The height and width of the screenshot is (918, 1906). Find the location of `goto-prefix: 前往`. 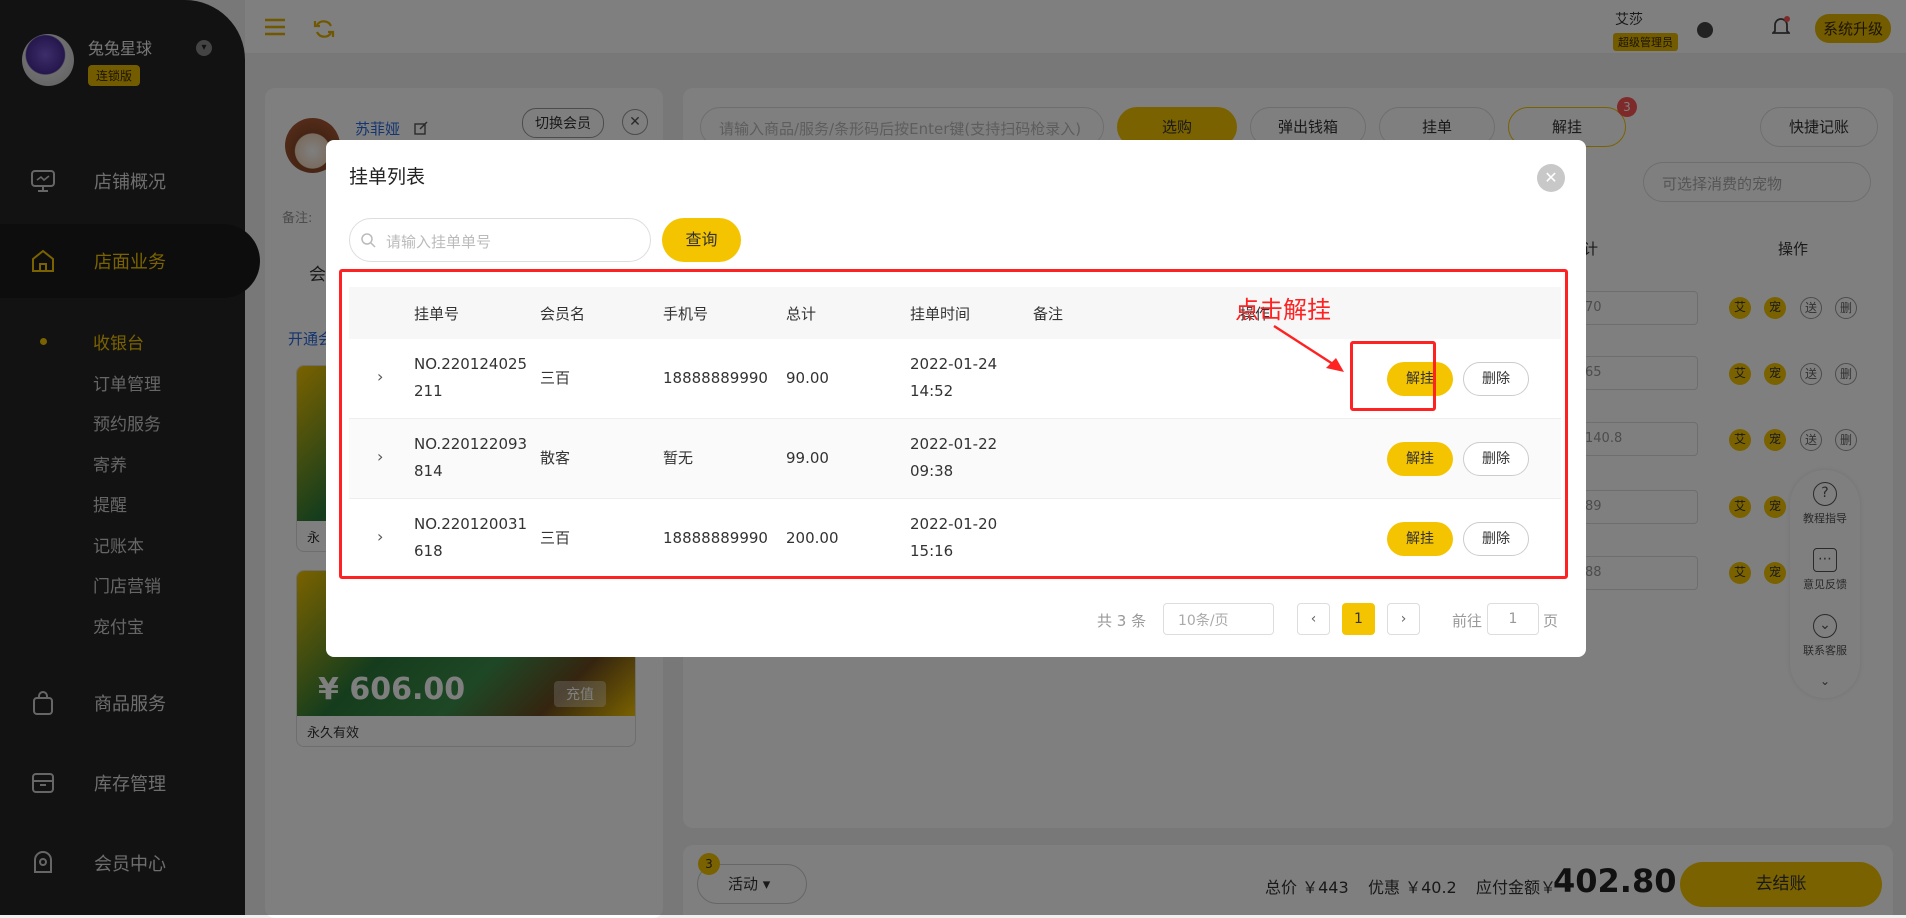

goto-prefix: 前往 is located at coordinates (1467, 621).